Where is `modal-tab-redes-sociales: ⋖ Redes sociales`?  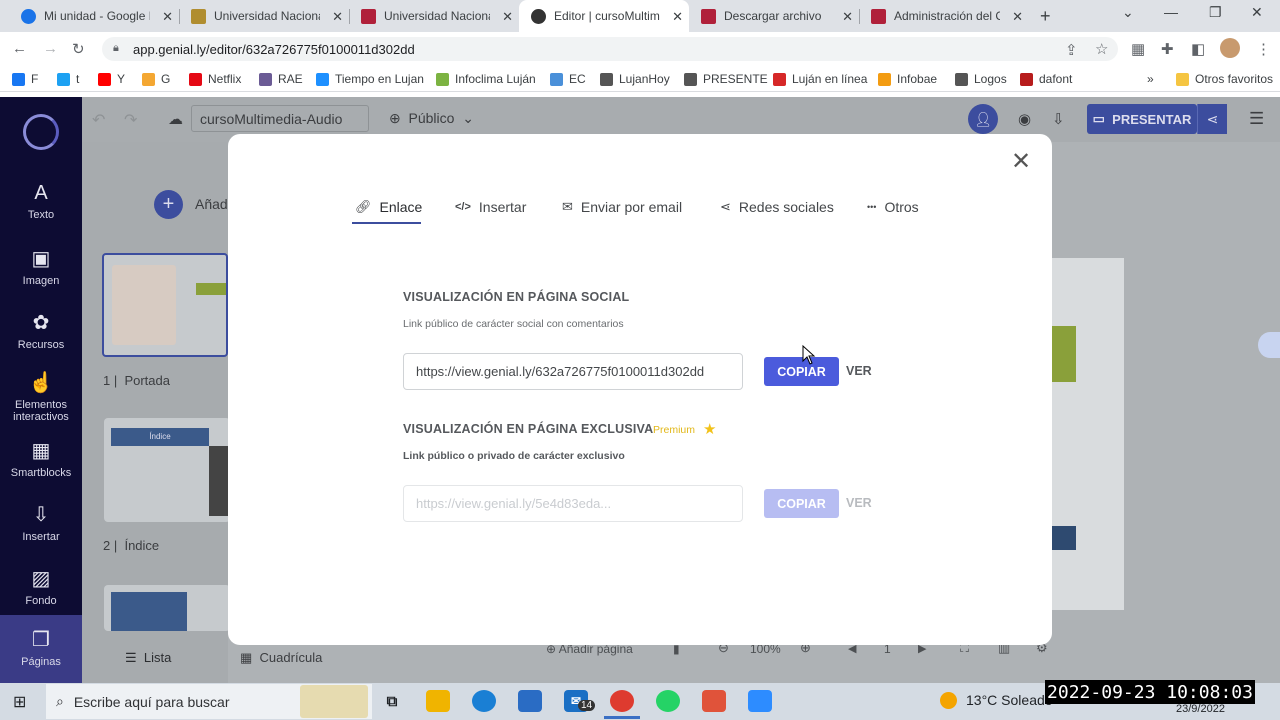 modal-tab-redes-sociales: ⋖ Redes sociales is located at coordinates (777, 207).